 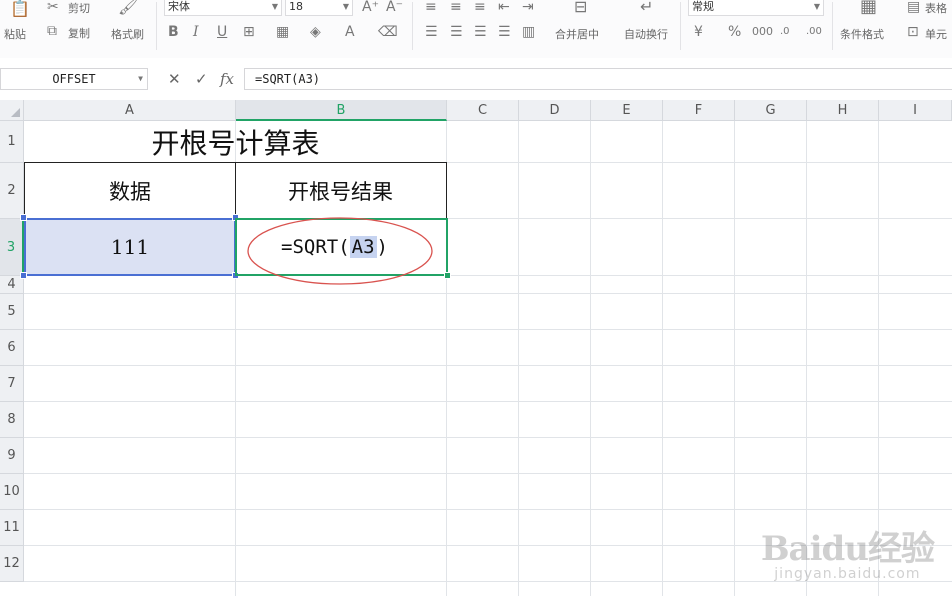 What do you see at coordinates (703, 6) in the screenshot?
I see `number-format-value: 常规` at bounding box center [703, 6].